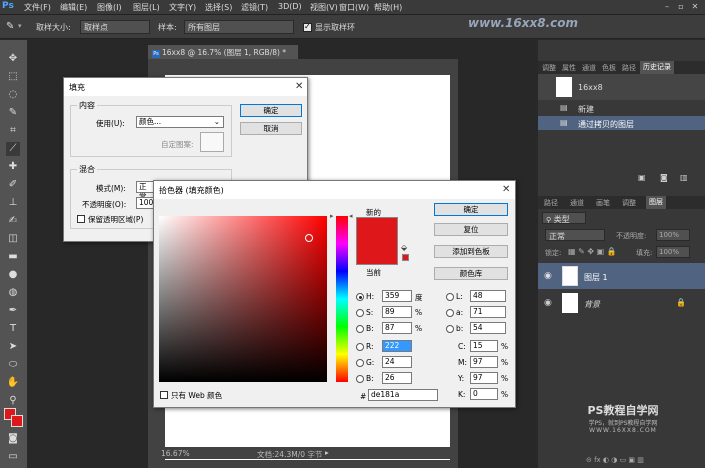  What do you see at coordinates (684, 177) in the screenshot?
I see `trash-icon: ▥` at bounding box center [684, 177].